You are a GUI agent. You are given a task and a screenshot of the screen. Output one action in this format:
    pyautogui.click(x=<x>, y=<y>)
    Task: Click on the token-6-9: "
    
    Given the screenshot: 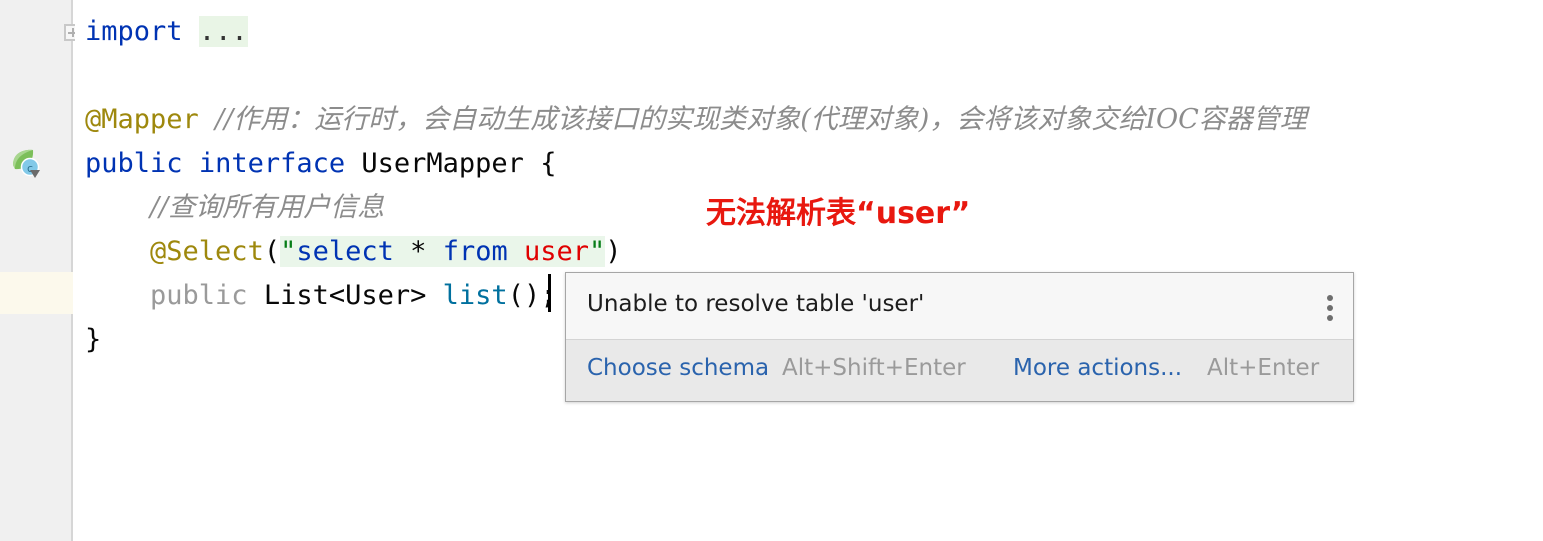 What is the action you would take?
    pyautogui.click(x=597, y=251)
    